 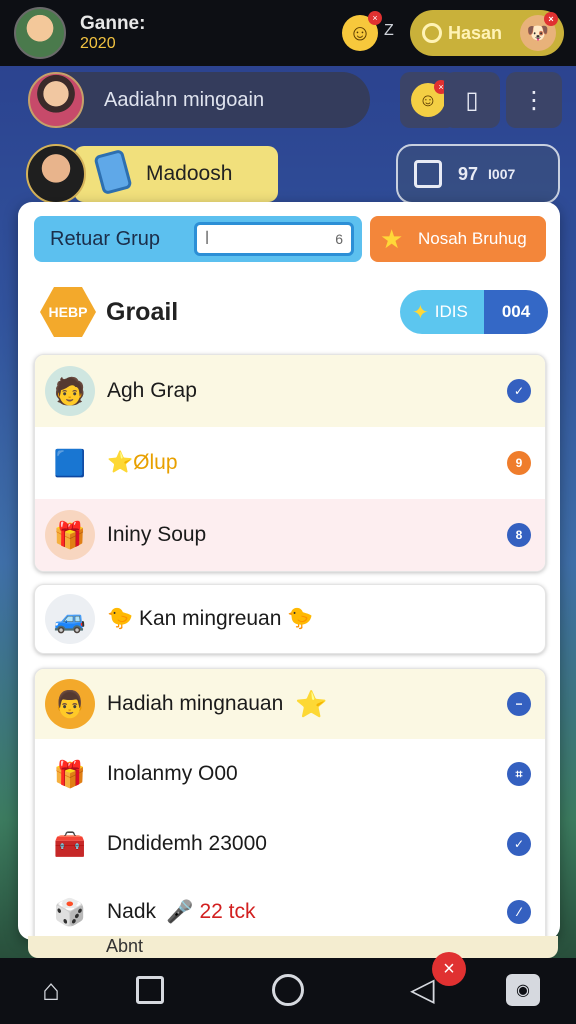 I want to click on list-item-extra: 22 tck, so click(x=227, y=911).